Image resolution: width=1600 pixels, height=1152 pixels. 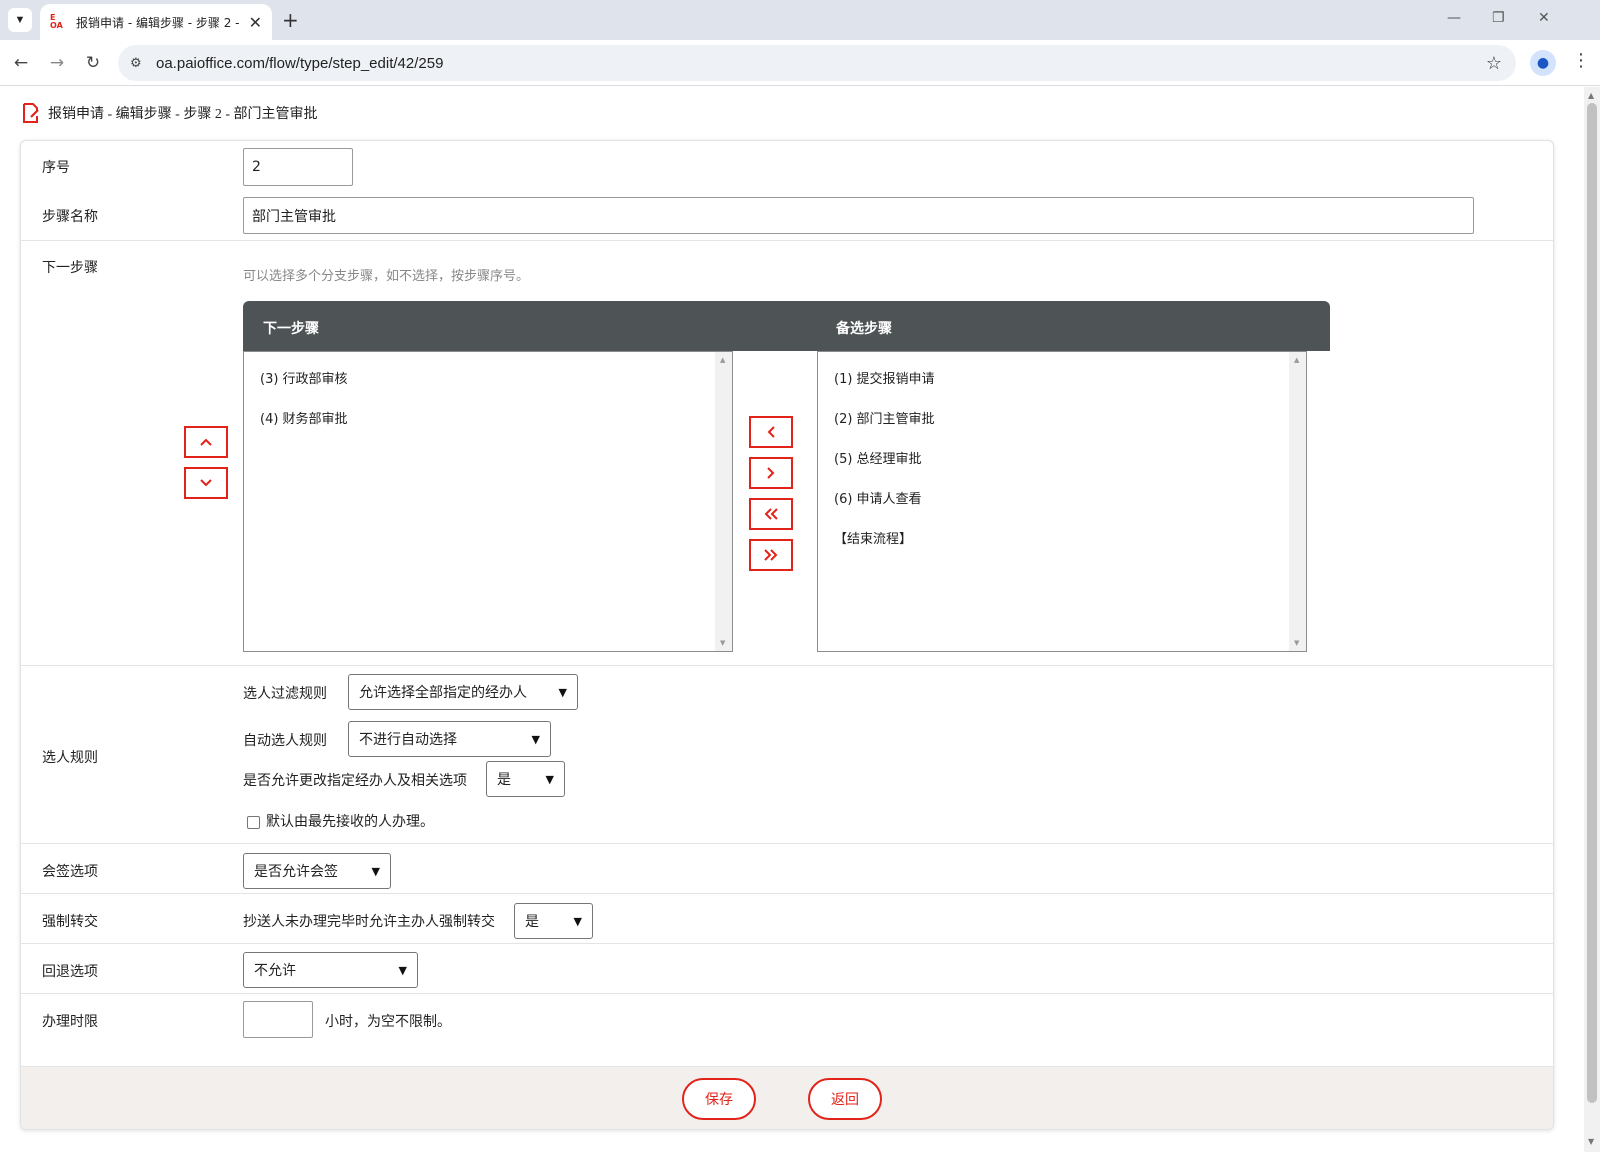 I want to click on tab-title: 报销申请 - 编辑步骤 - 步骤 2 -, so click(x=158, y=22).